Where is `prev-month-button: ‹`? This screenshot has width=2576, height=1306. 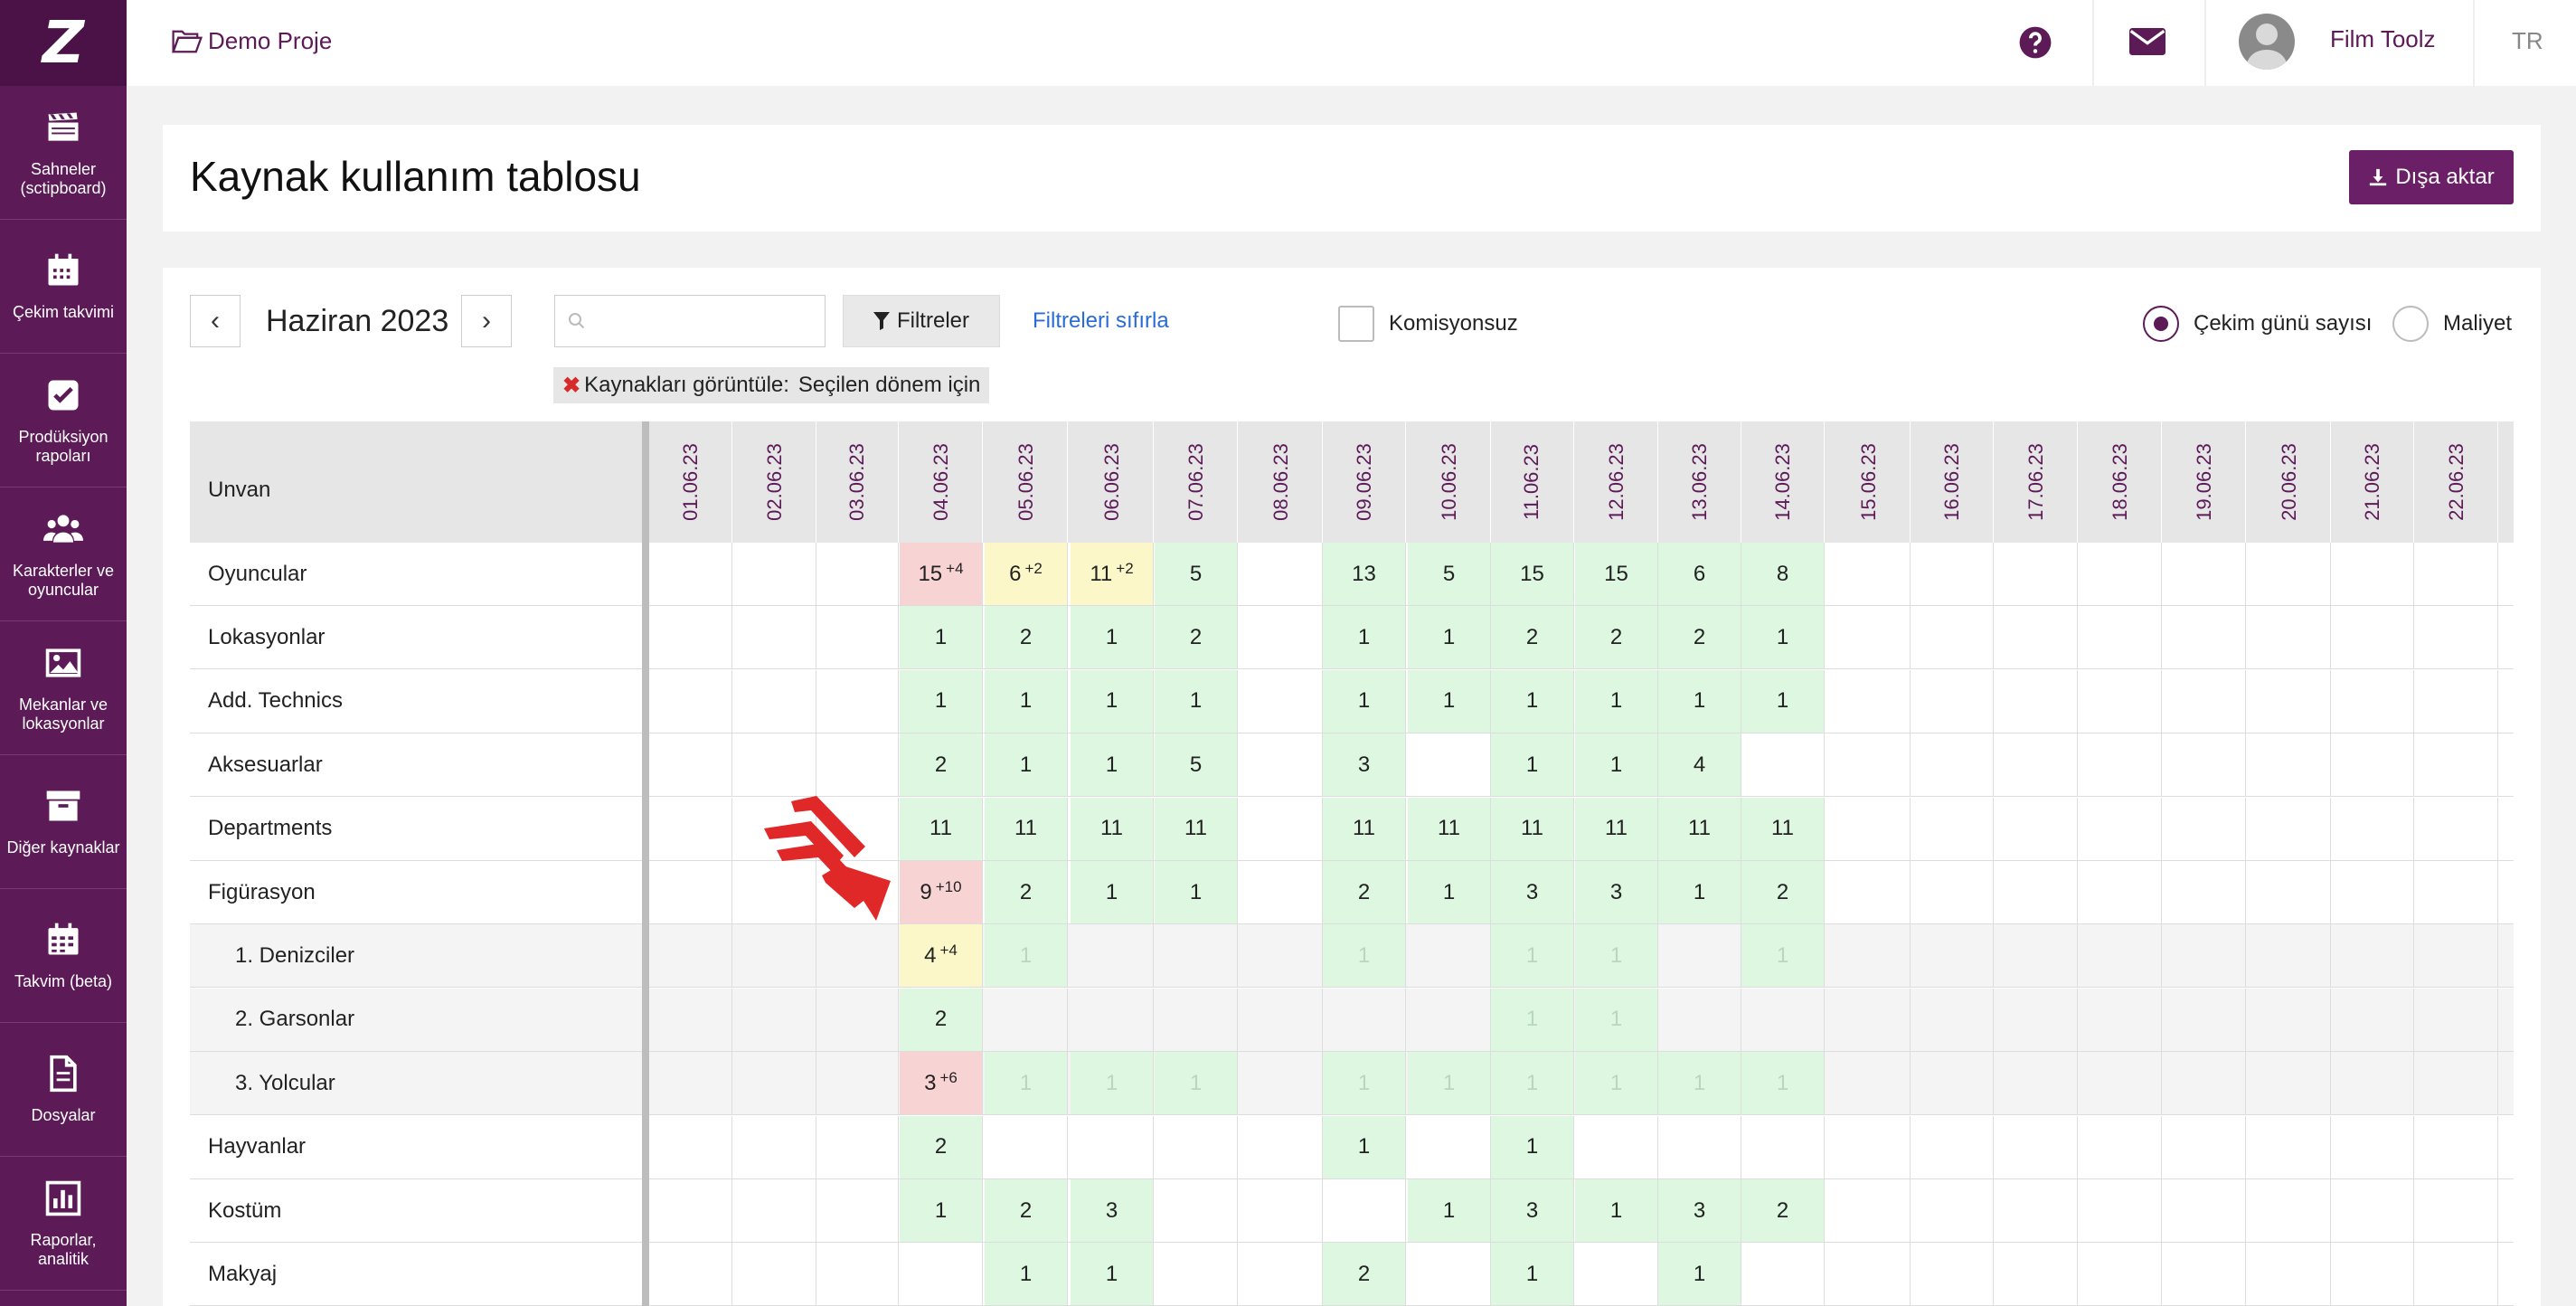 prev-month-button: ‹ is located at coordinates (216, 321).